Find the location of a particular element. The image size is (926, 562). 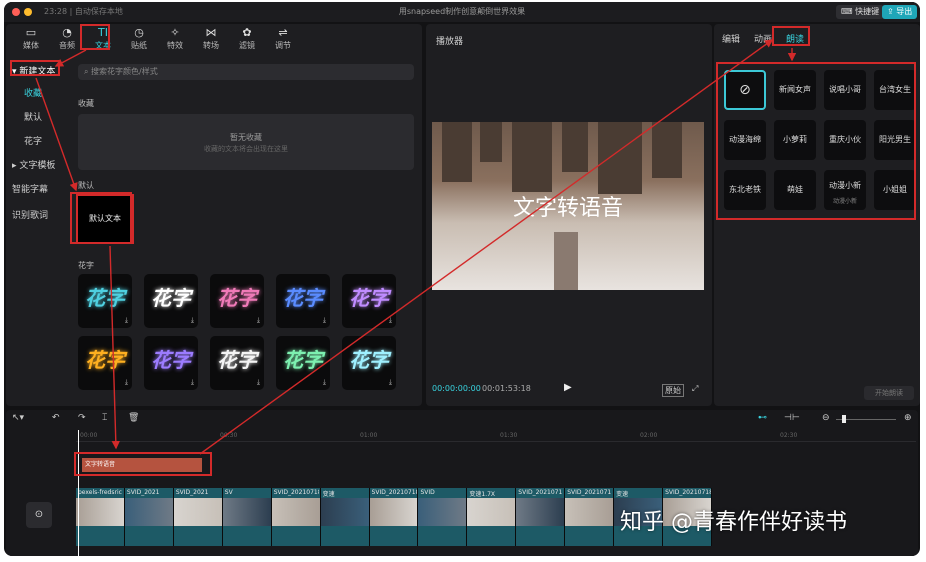

arrow-default-to-clip is located at coordinates (114, 347).